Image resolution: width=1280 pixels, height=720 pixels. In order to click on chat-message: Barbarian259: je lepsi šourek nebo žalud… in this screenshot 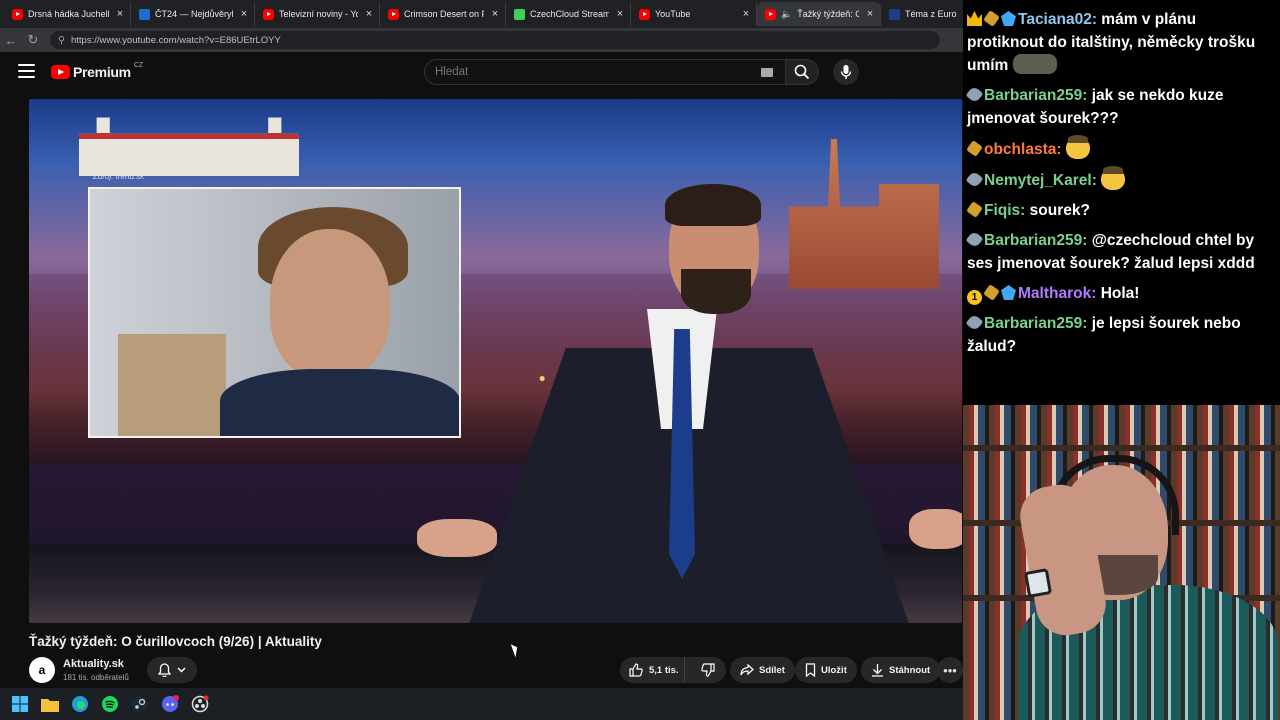, I will do `click(1120, 335)`.